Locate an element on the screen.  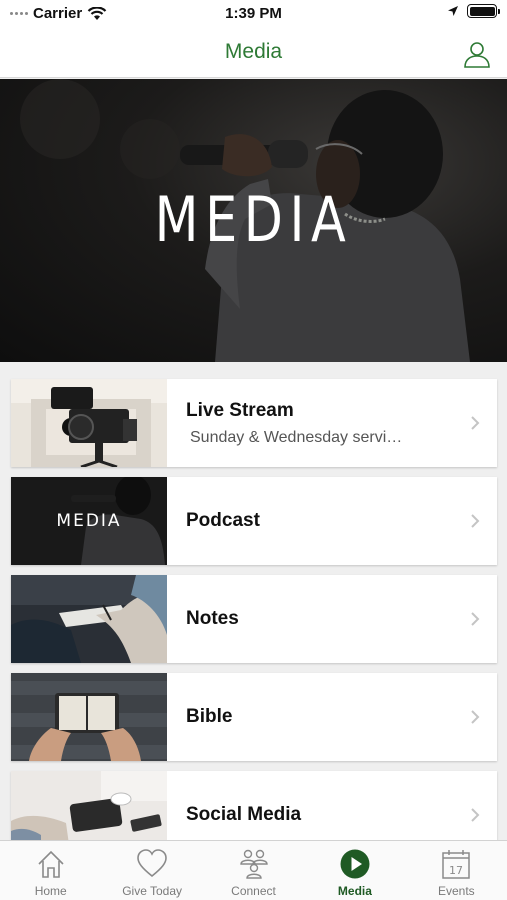
home-icon is located at coordinates (51, 864).